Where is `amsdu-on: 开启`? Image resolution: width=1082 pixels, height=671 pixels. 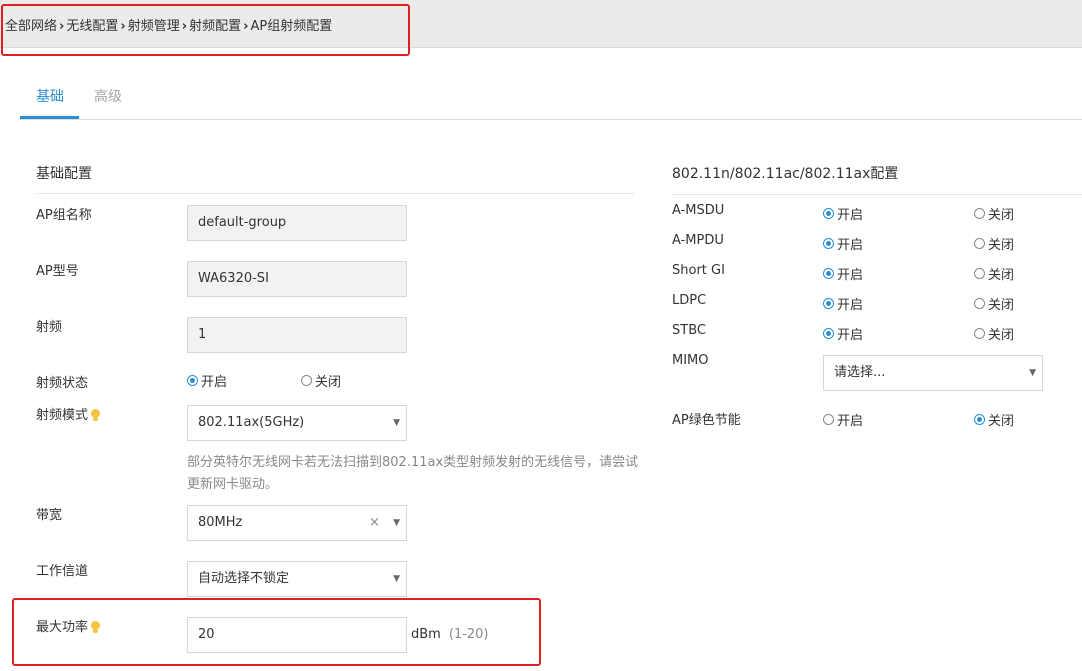 amsdu-on: 开启 is located at coordinates (843, 213).